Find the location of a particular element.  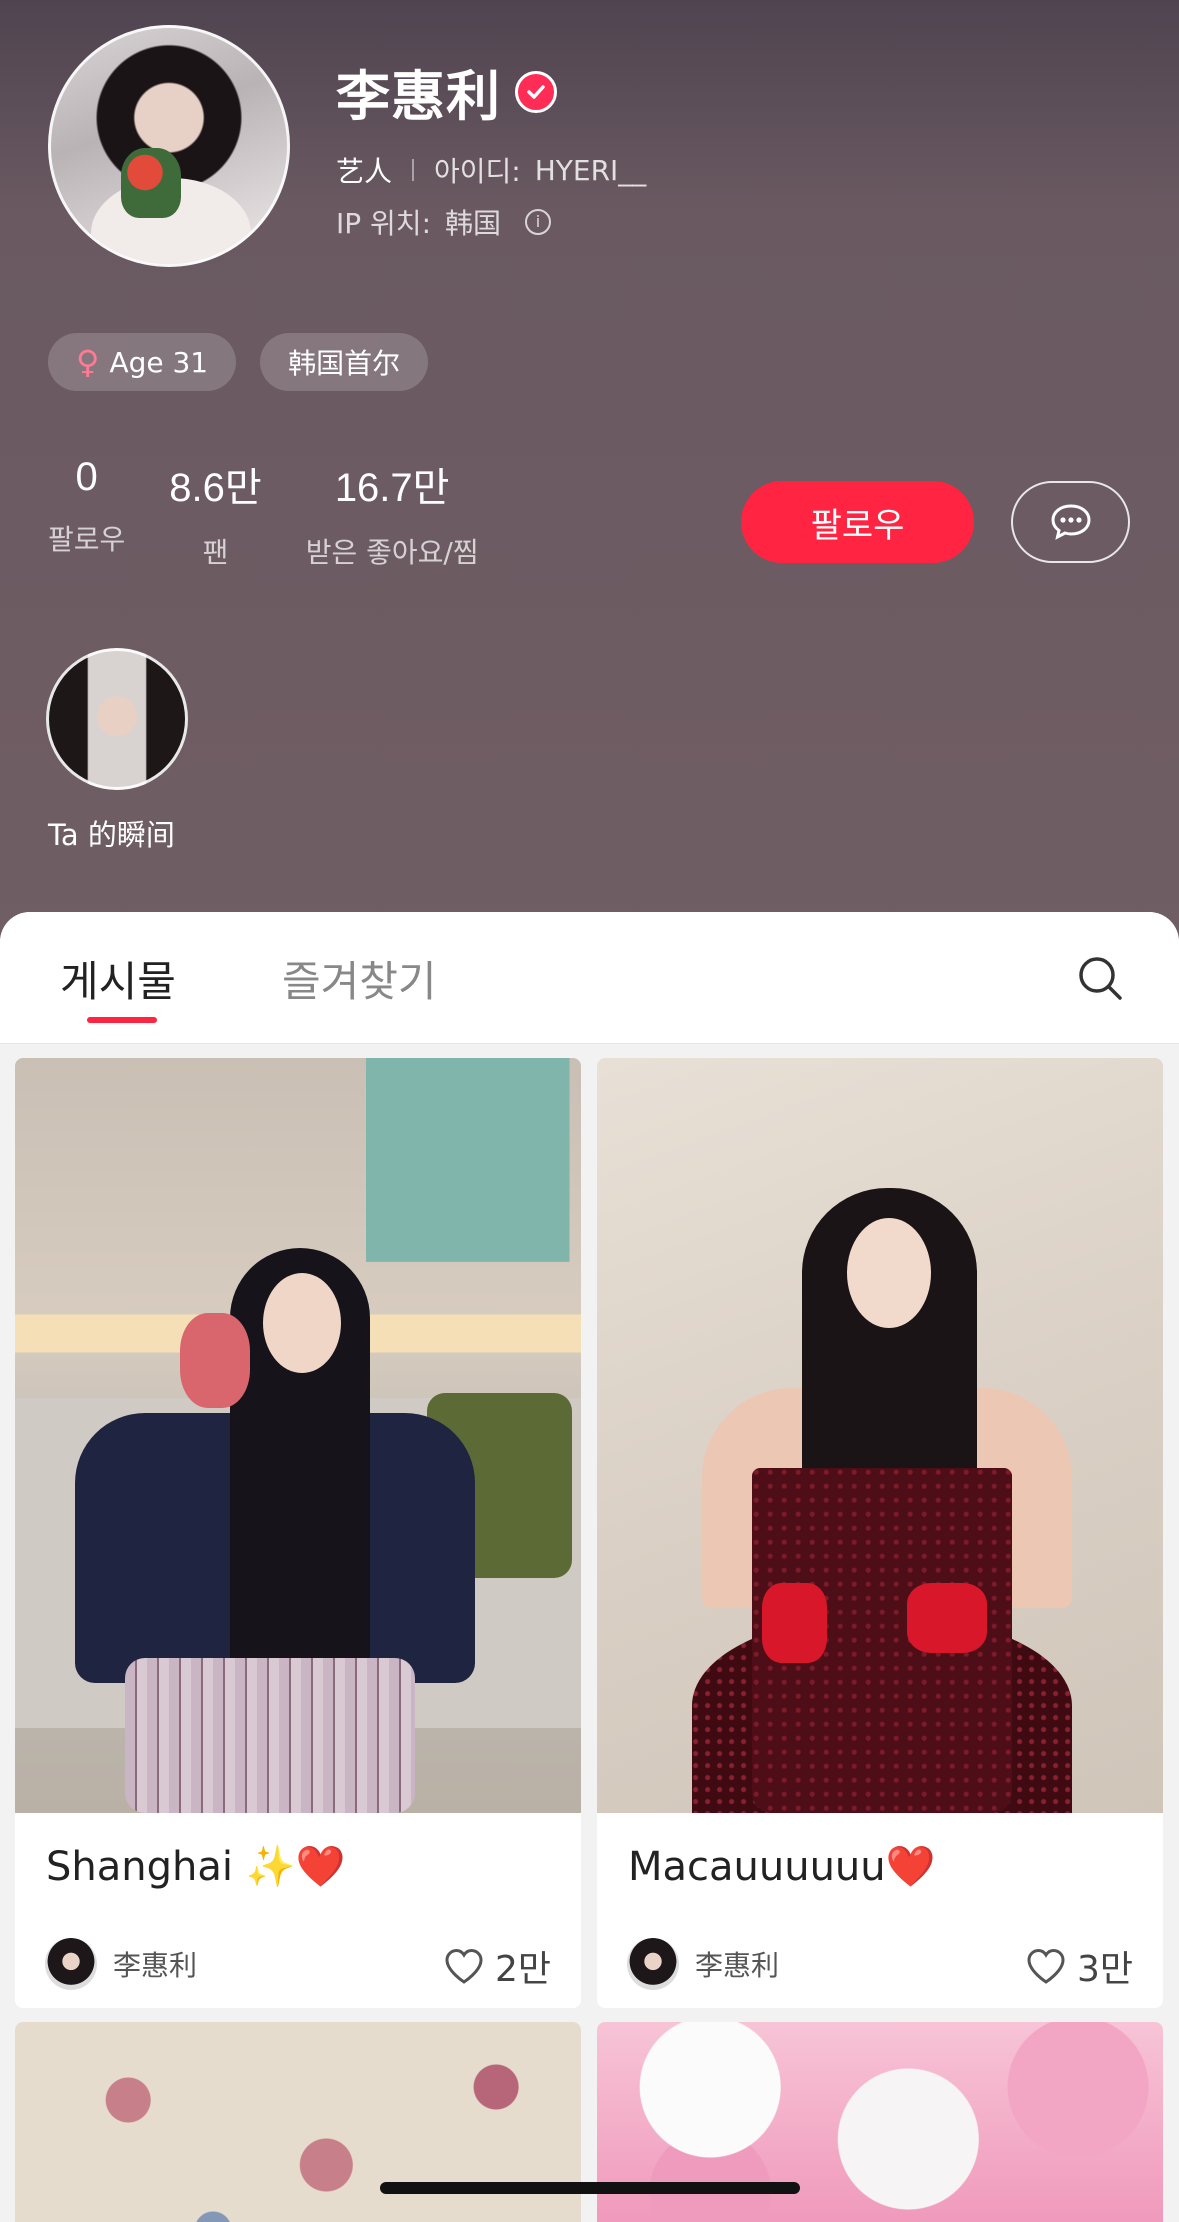

stat-likes: 16.7만 받은 좋아요/찜 is located at coordinates (392, 513).